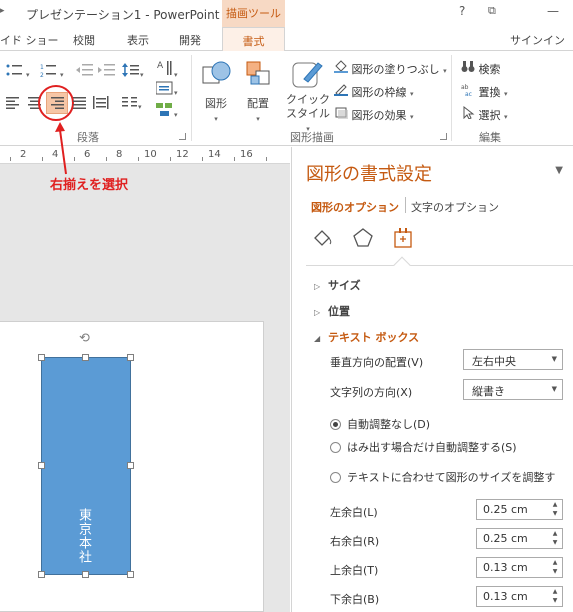  I want to click on decrease-indent-icon, so click(84, 70).